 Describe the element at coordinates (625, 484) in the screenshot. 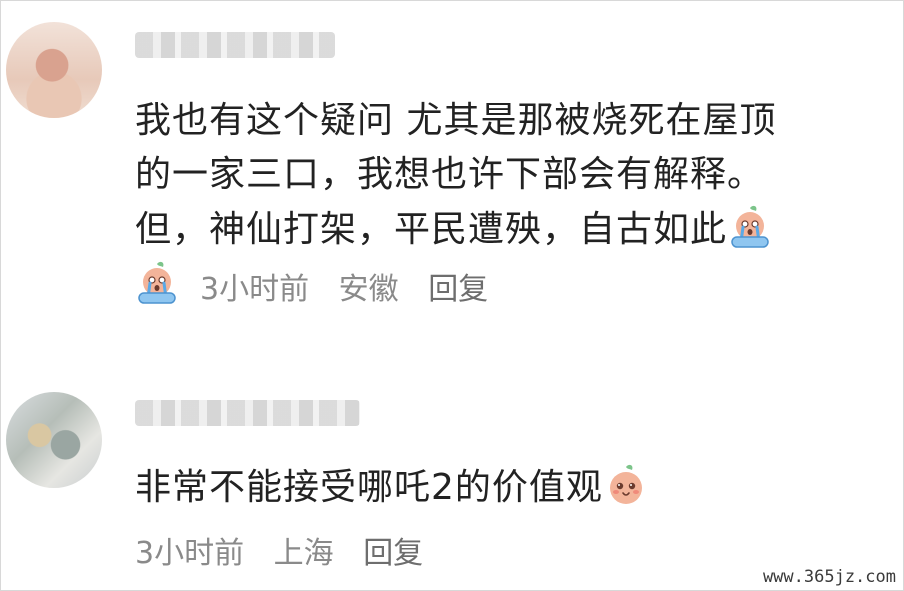

I see `smiling-peach-icon` at that location.